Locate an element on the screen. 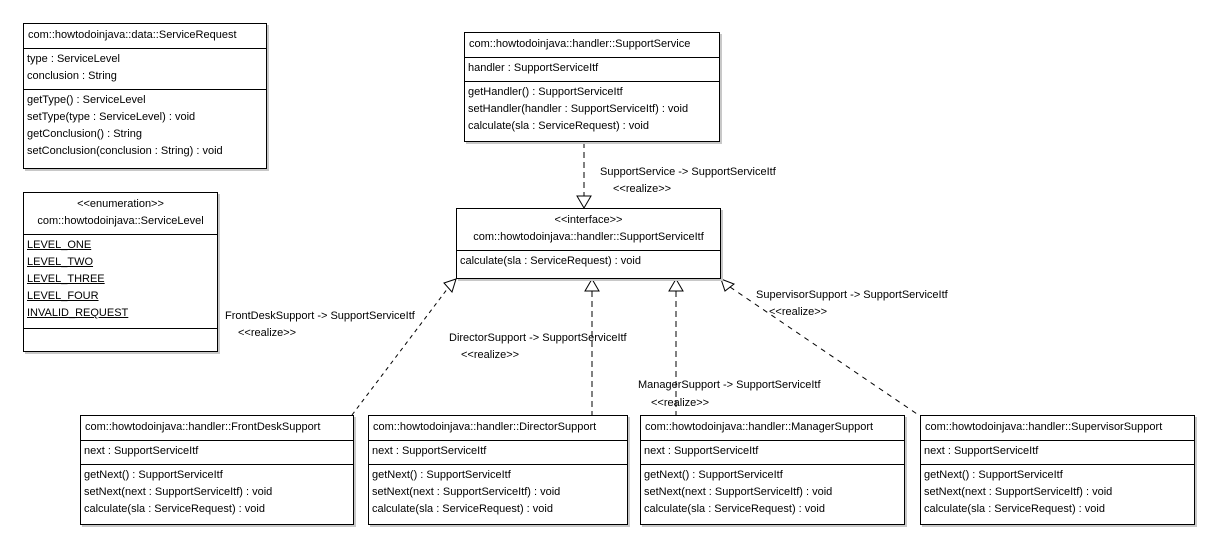  operation: getConclusion() : String is located at coordinates (84, 134).